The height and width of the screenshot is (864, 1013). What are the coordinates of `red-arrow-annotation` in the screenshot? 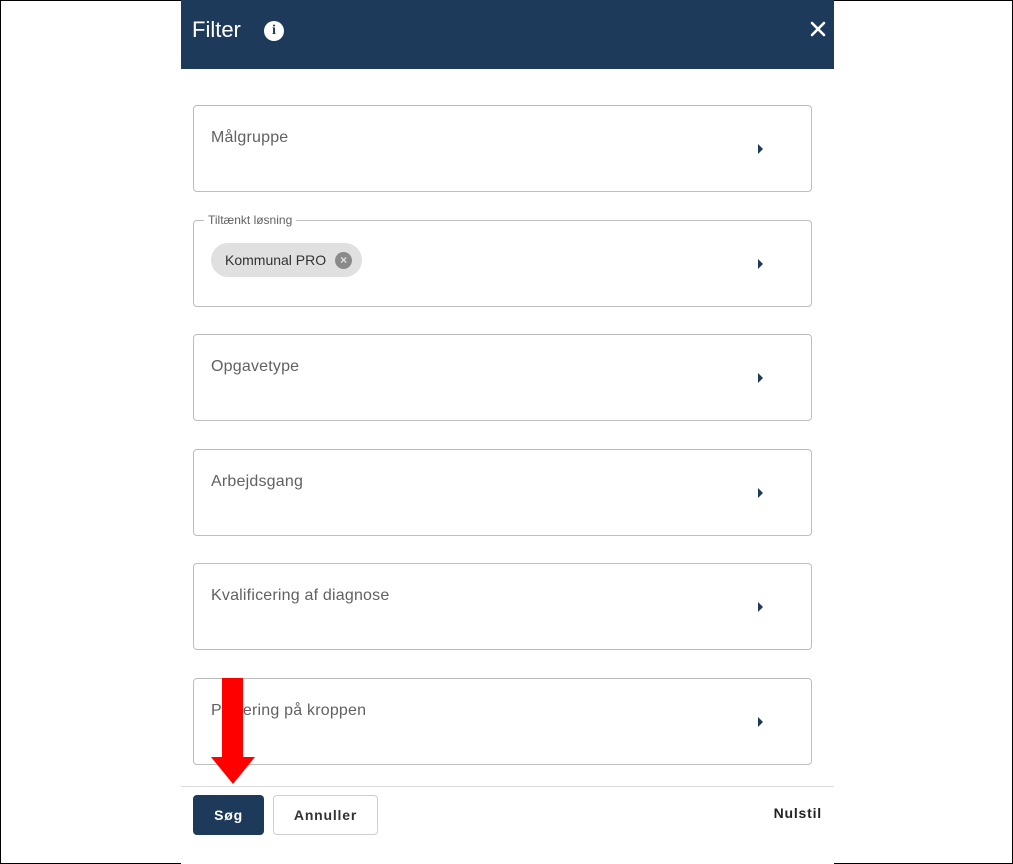 It's located at (233, 731).